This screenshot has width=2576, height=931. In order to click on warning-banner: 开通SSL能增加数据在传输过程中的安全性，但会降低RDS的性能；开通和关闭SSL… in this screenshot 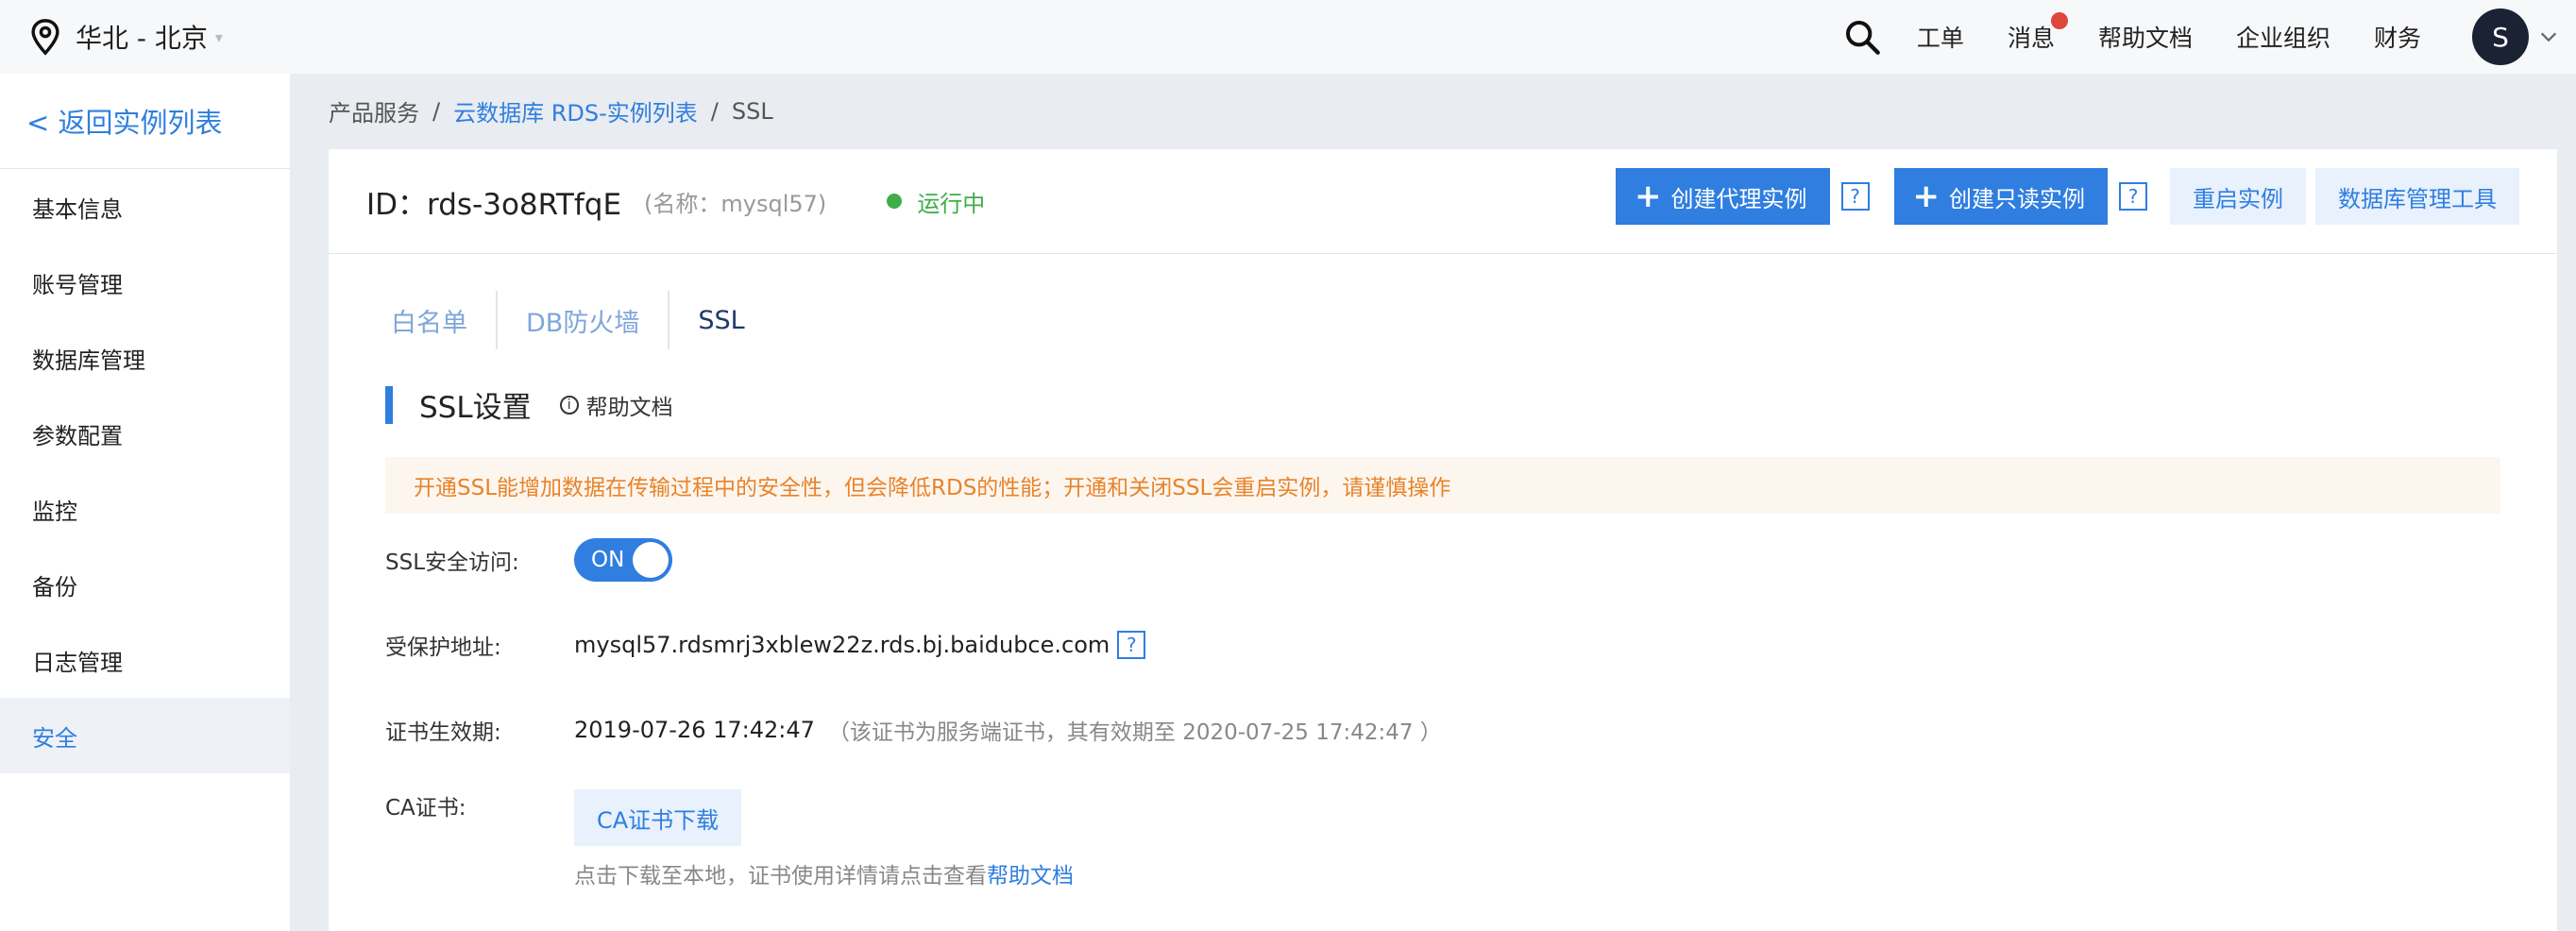, I will do `click(1442, 485)`.